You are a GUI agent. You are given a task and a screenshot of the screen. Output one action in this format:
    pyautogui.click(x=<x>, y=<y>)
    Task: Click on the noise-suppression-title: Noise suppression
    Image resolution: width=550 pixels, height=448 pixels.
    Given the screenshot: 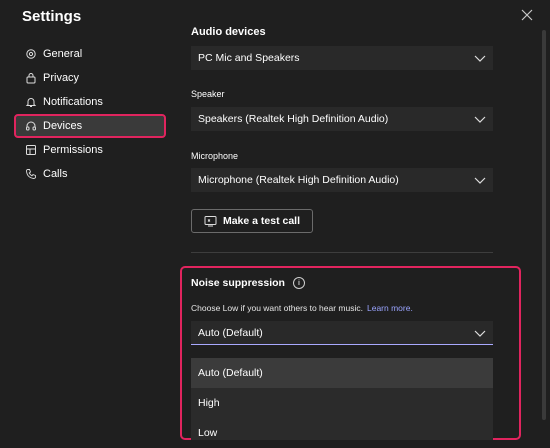 What is the action you would take?
    pyautogui.click(x=238, y=283)
    